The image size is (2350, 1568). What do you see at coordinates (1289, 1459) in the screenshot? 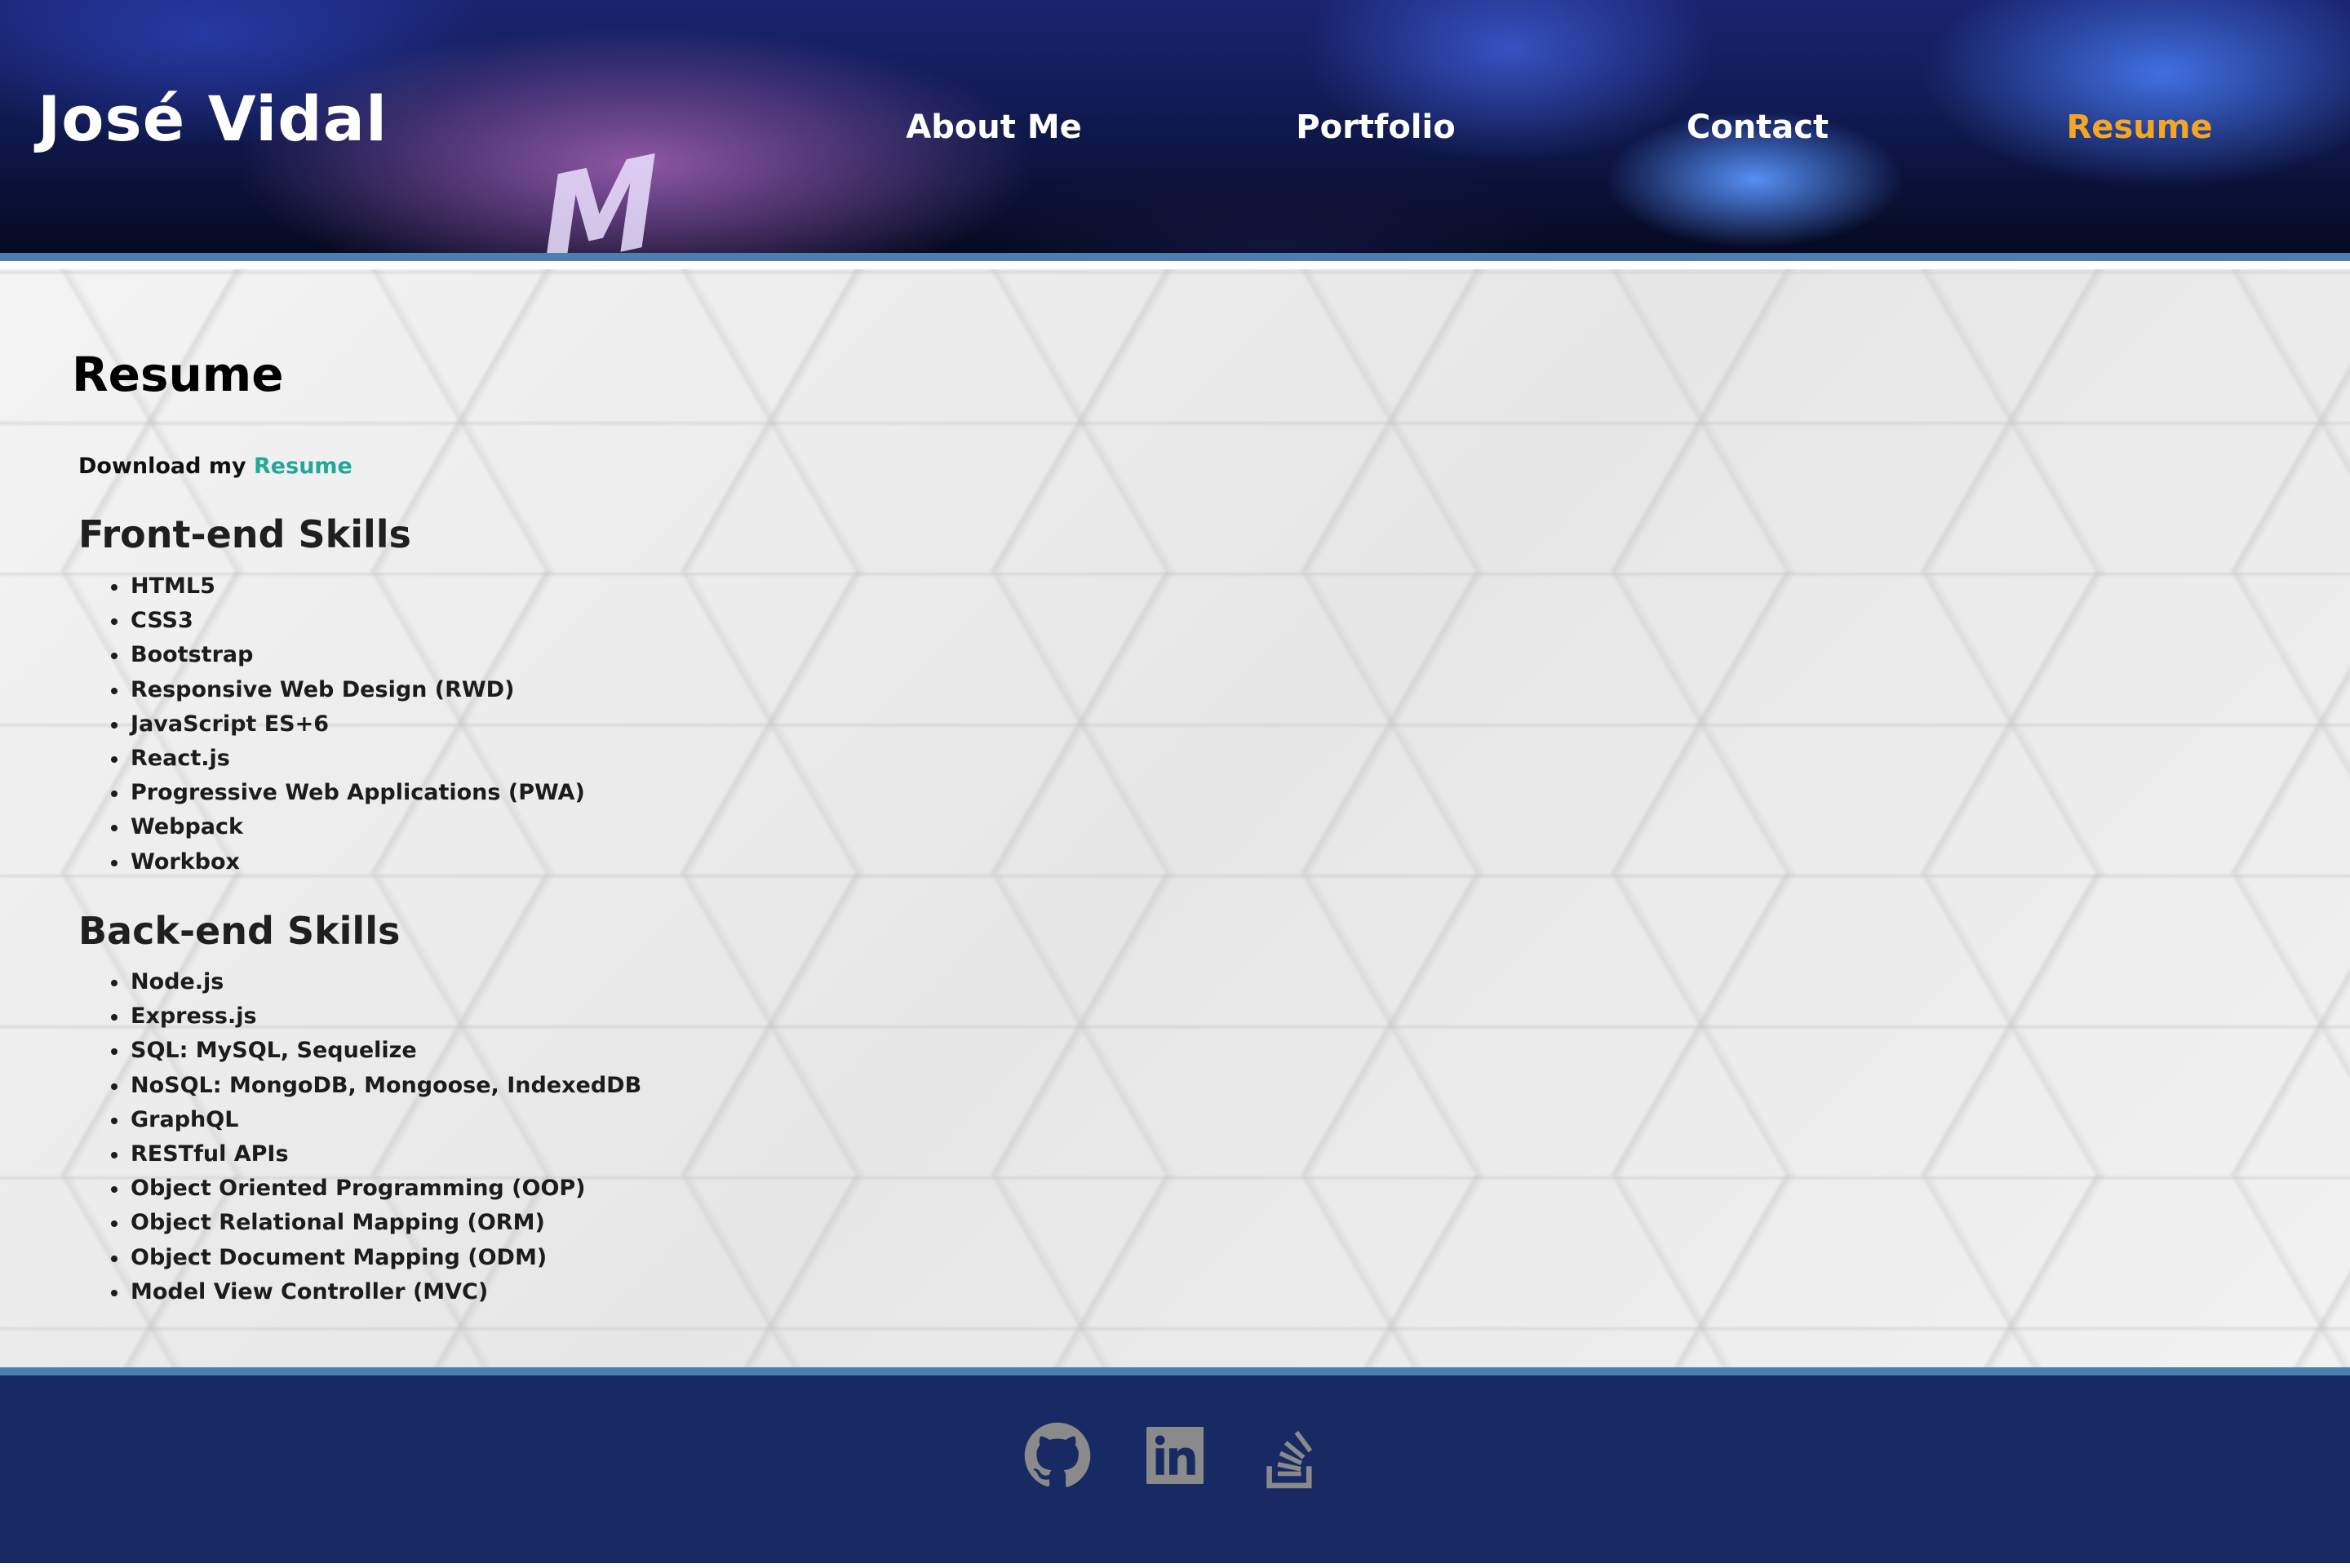
I see `stackoverflow-icon` at bounding box center [1289, 1459].